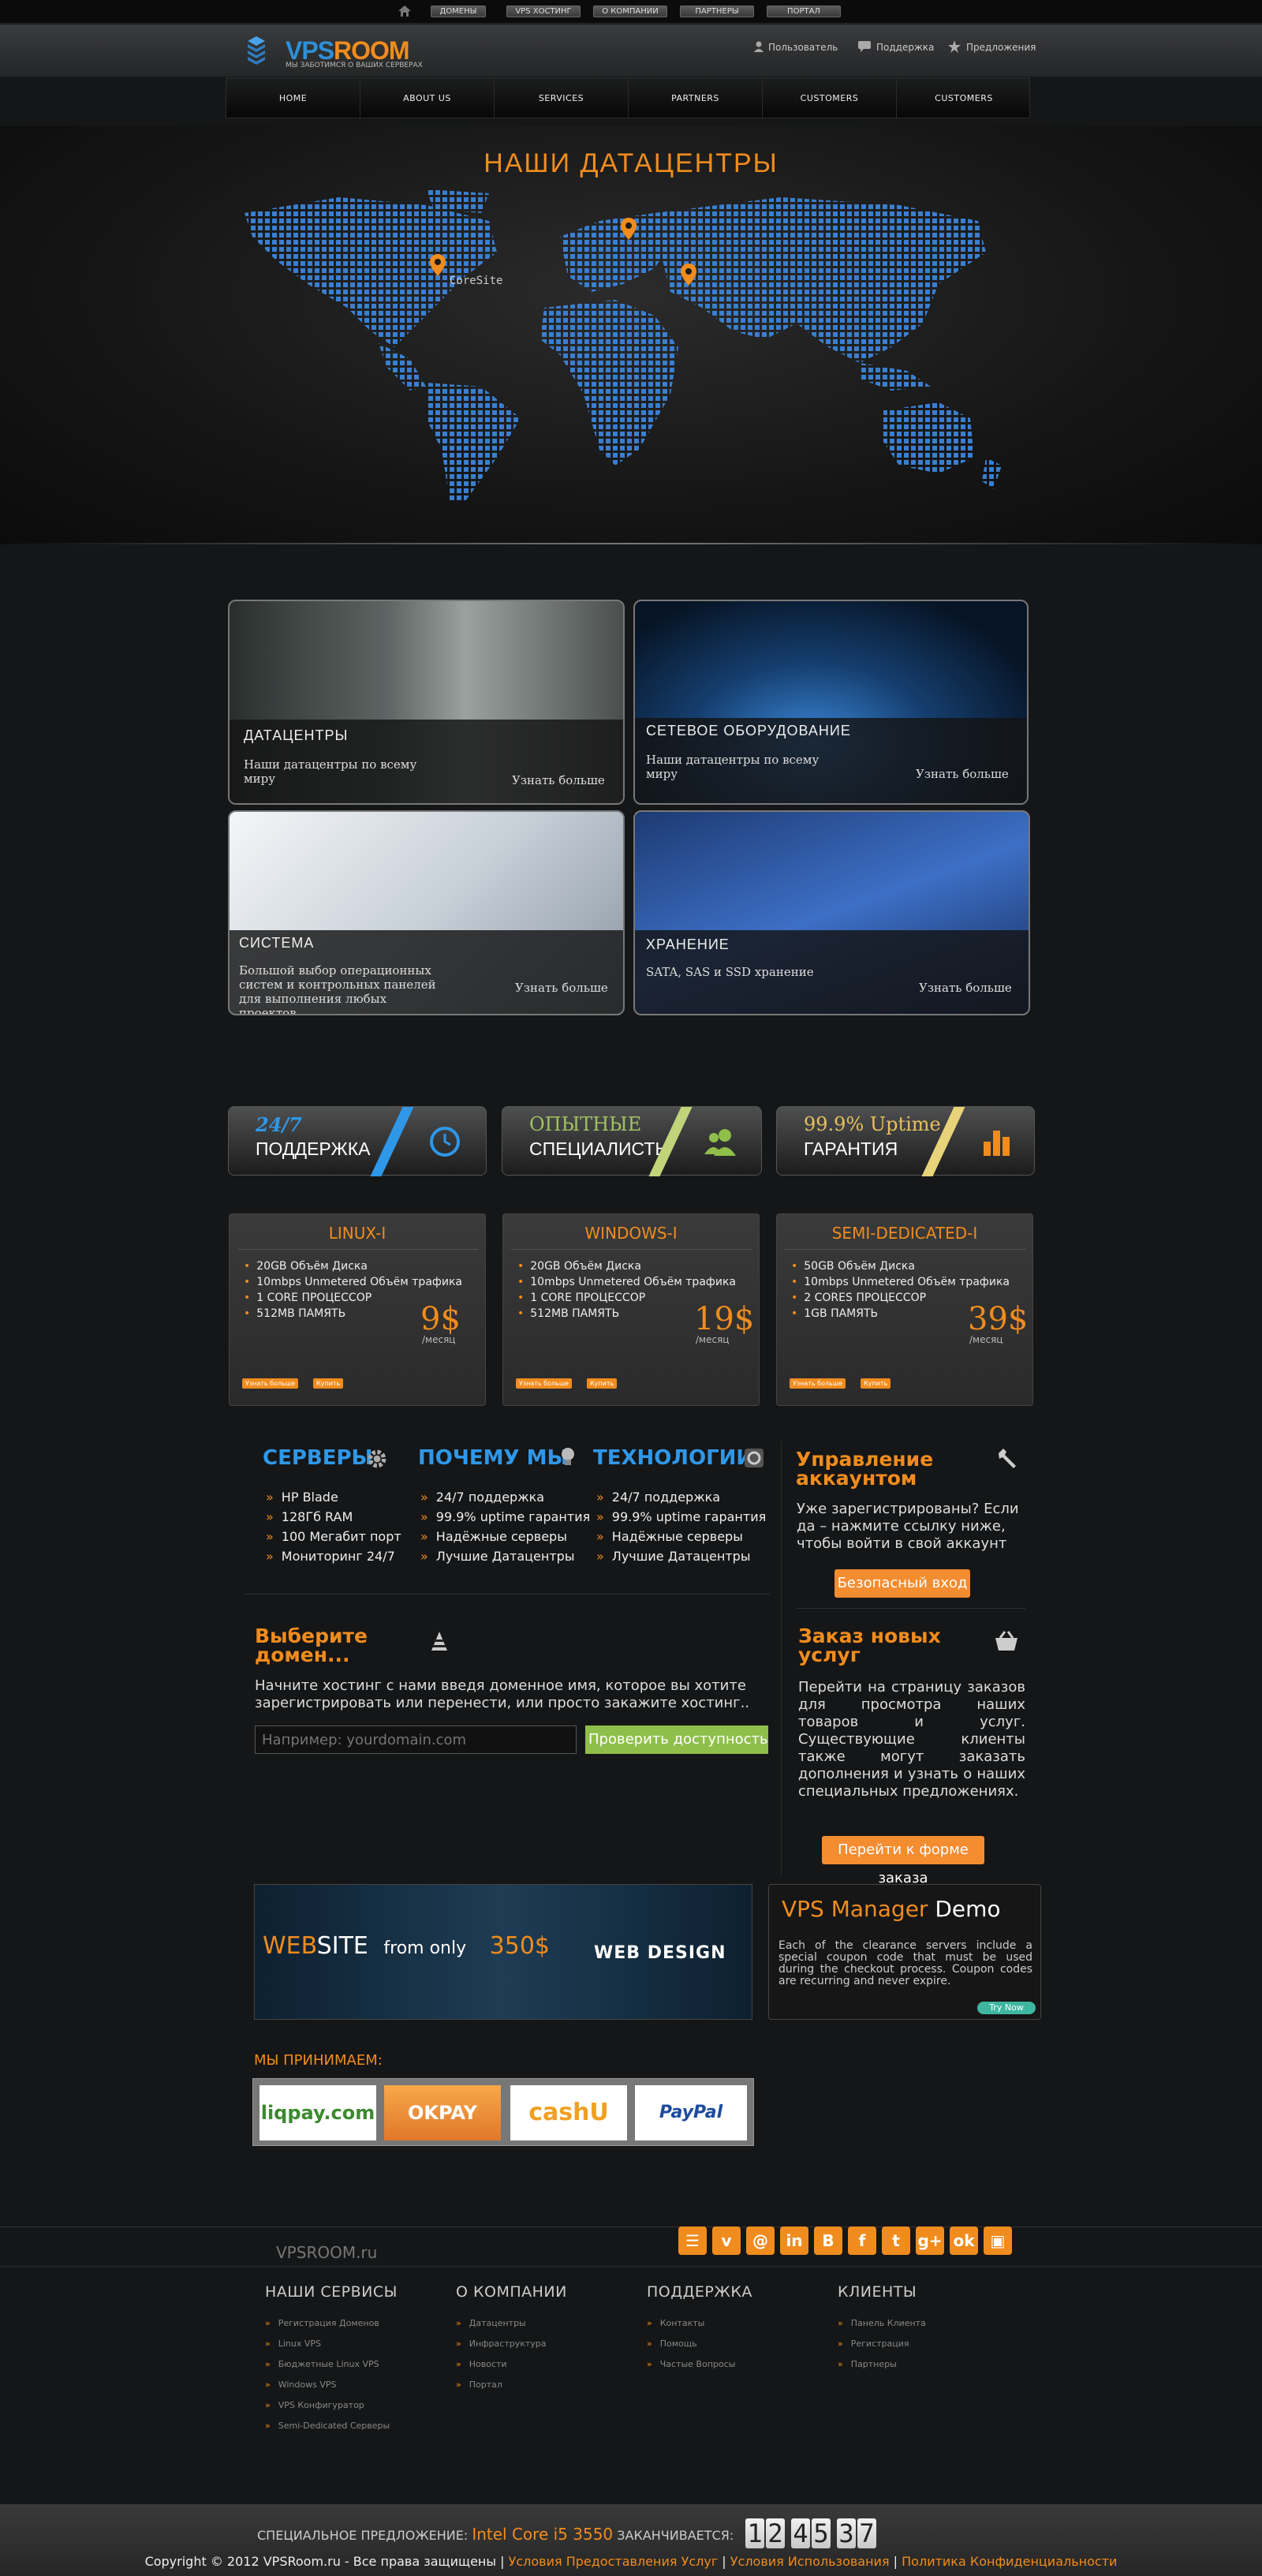  Describe the element at coordinates (675, 2535) in the screenshot. I see `special-ends: ЗАКАНЧИВАЕТСЯ:` at that location.